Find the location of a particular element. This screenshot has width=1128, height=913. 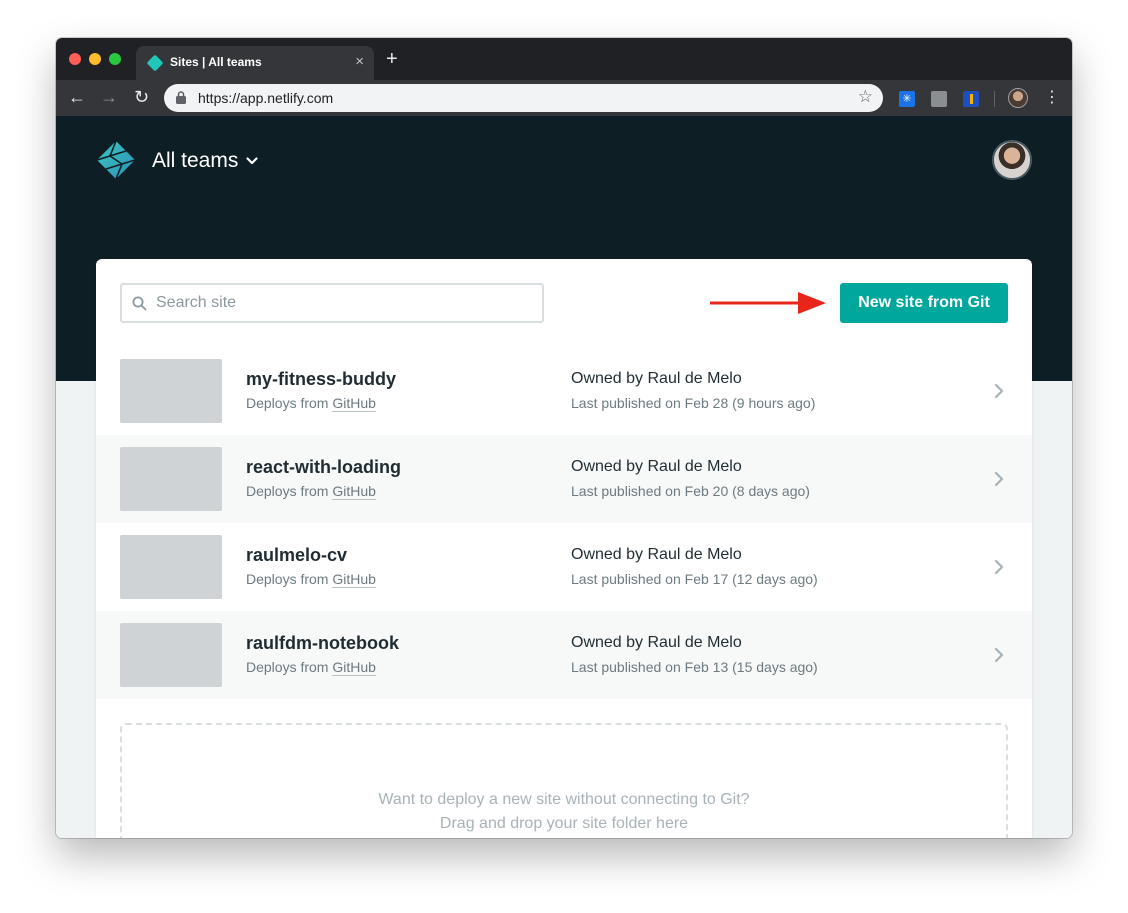

red-arrow-annotation-icon is located at coordinates (768, 303).